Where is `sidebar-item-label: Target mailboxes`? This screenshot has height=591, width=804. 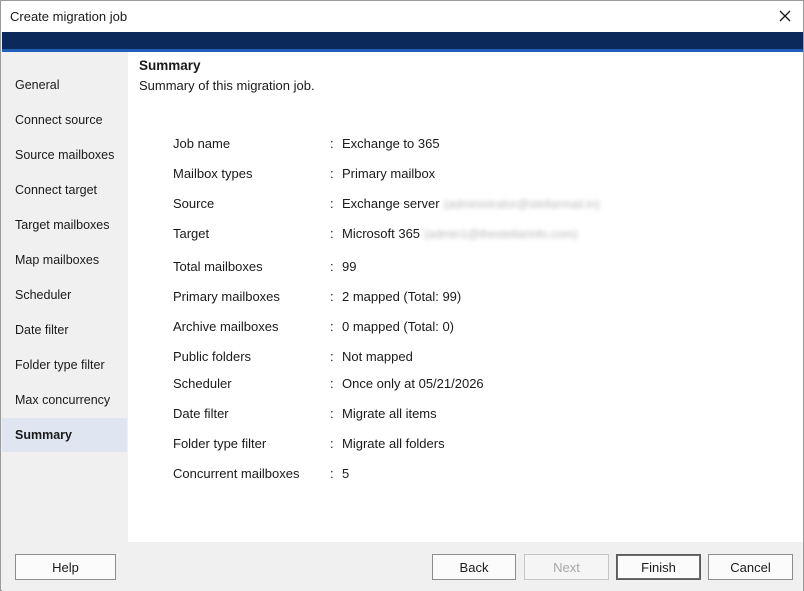 sidebar-item-label: Target mailboxes is located at coordinates (62, 225).